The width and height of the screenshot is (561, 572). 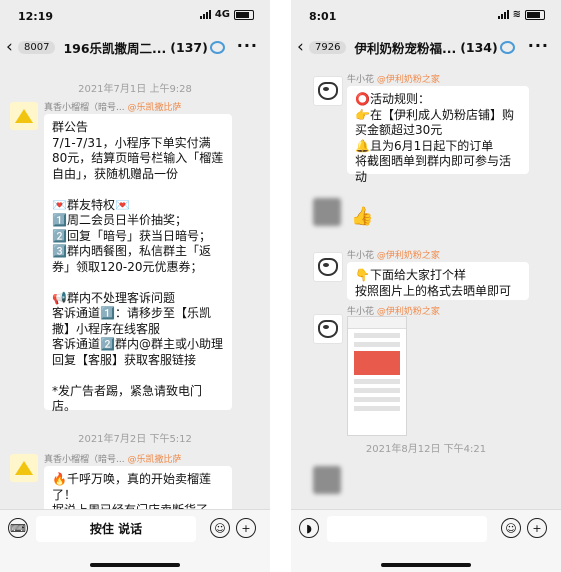 I want to click on member-count: (134), so click(x=479, y=47).